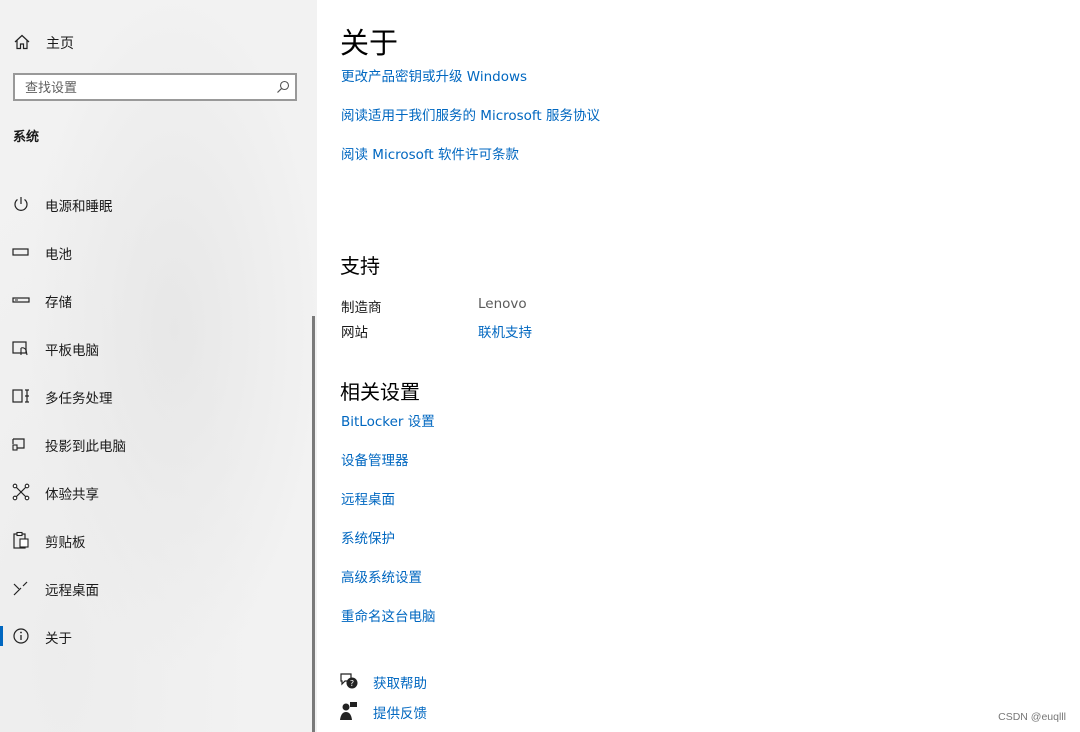  What do you see at coordinates (79, 399) in the screenshot?
I see `sidebar-item-label: 多任务处理` at bounding box center [79, 399].